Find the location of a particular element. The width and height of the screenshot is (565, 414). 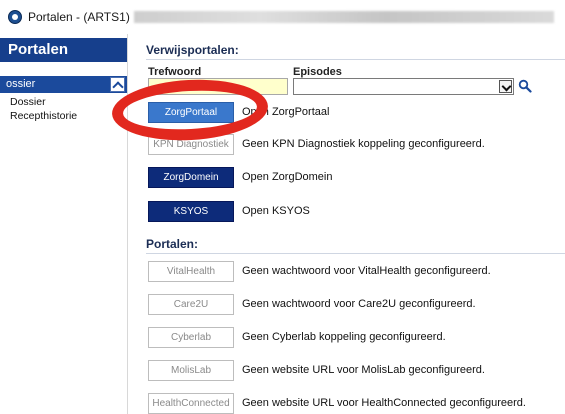

vitalhealth-button: VitalHealth is located at coordinates (191, 271).